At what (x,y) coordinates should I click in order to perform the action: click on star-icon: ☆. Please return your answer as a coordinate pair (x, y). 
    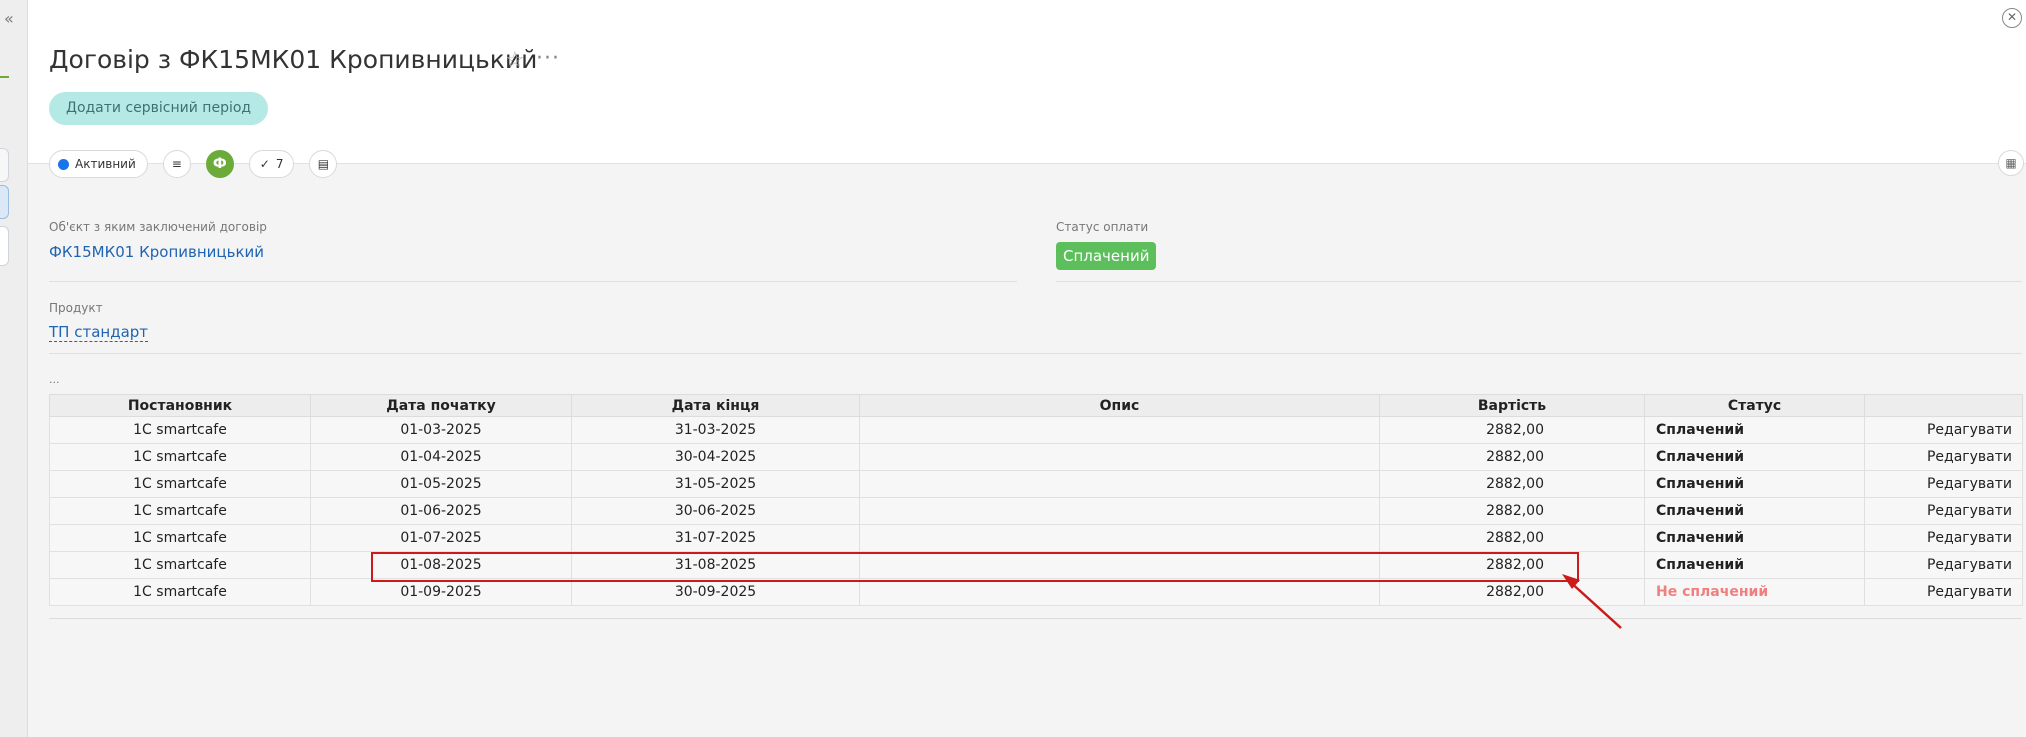
    Looking at the image, I should click on (515, 60).